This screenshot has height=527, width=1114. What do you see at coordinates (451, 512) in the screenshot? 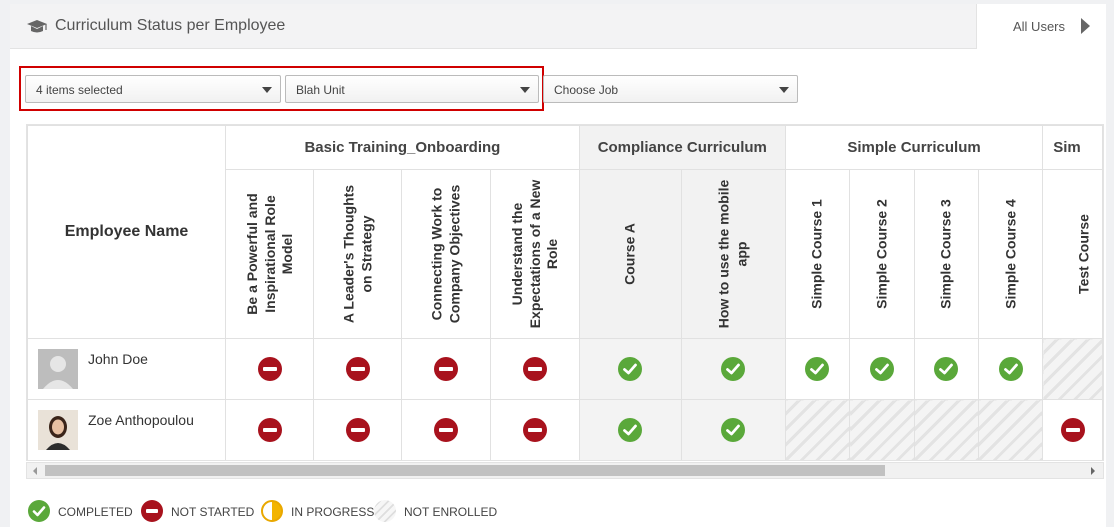
I see `legend-label: NOT ENROLLED` at bounding box center [451, 512].